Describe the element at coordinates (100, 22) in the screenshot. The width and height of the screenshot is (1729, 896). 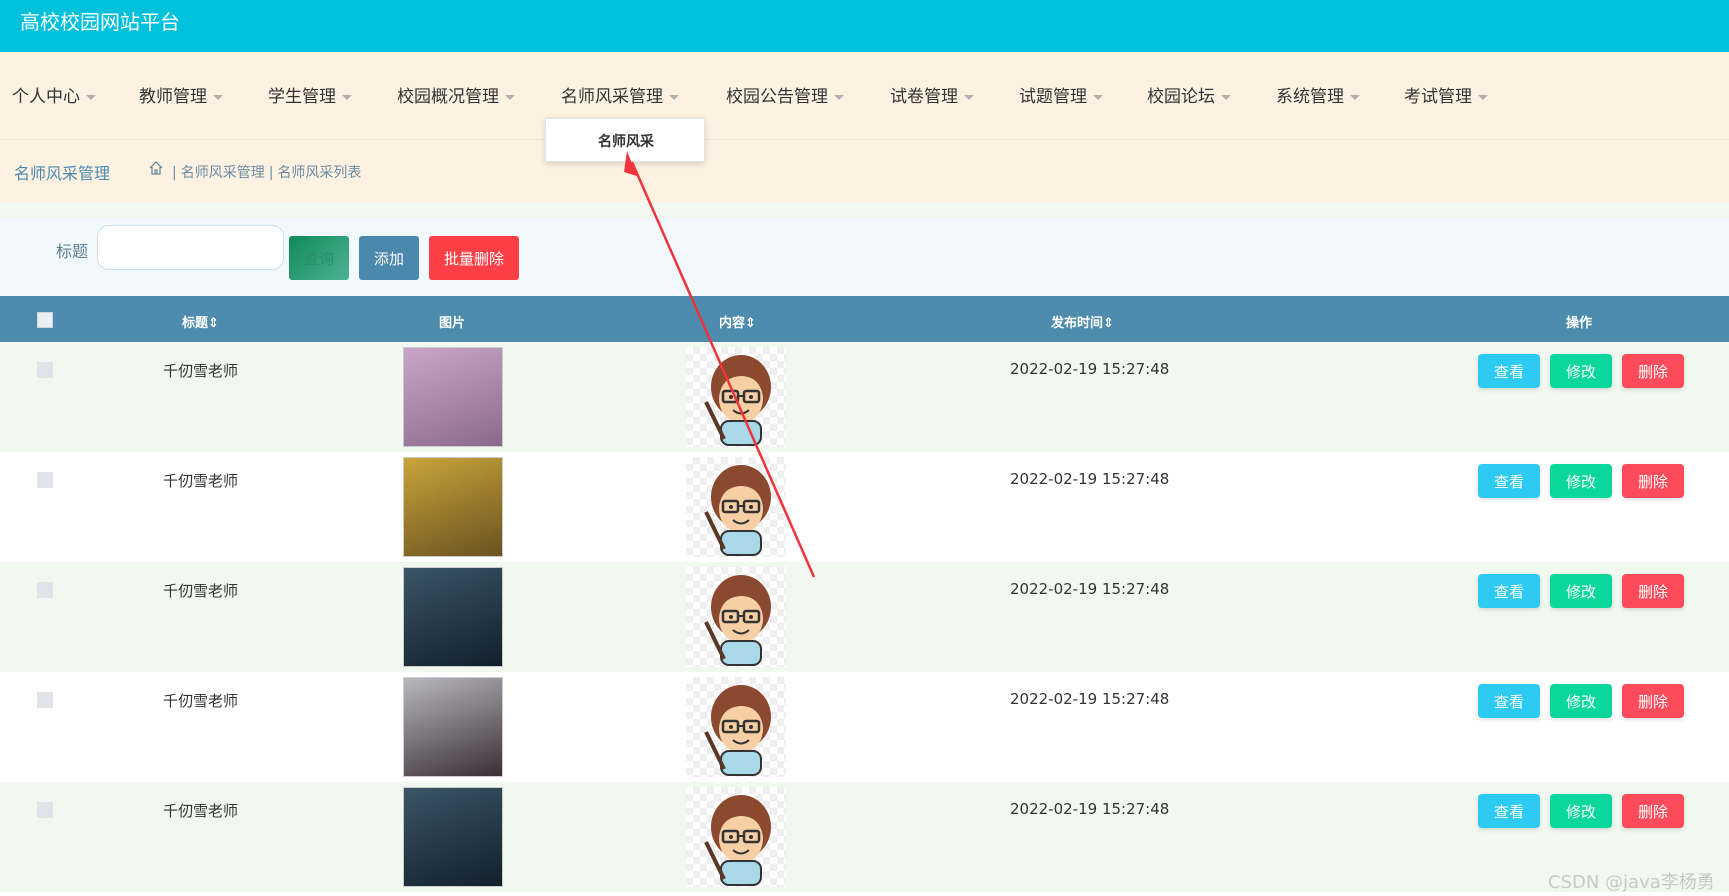
I see `app-title: 高校校园网站平台` at that location.